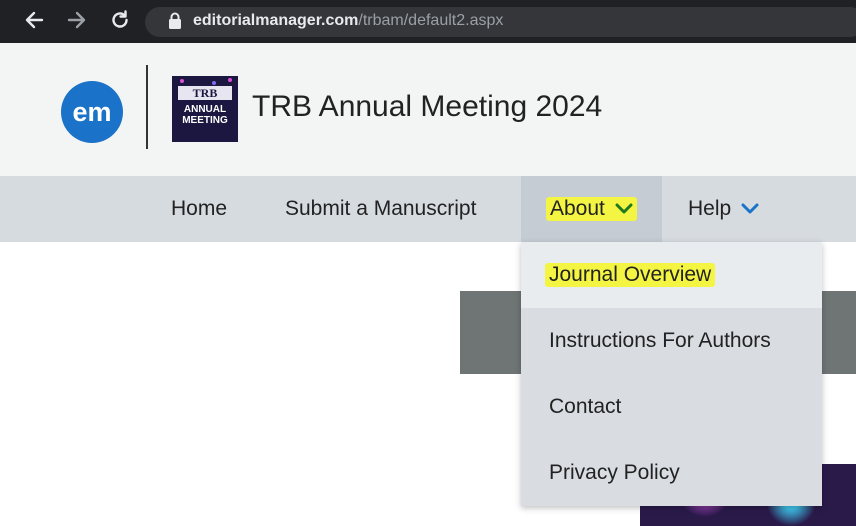 The height and width of the screenshot is (526, 856). I want to click on menu-item-label: Instructions For Authors, so click(660, 340).